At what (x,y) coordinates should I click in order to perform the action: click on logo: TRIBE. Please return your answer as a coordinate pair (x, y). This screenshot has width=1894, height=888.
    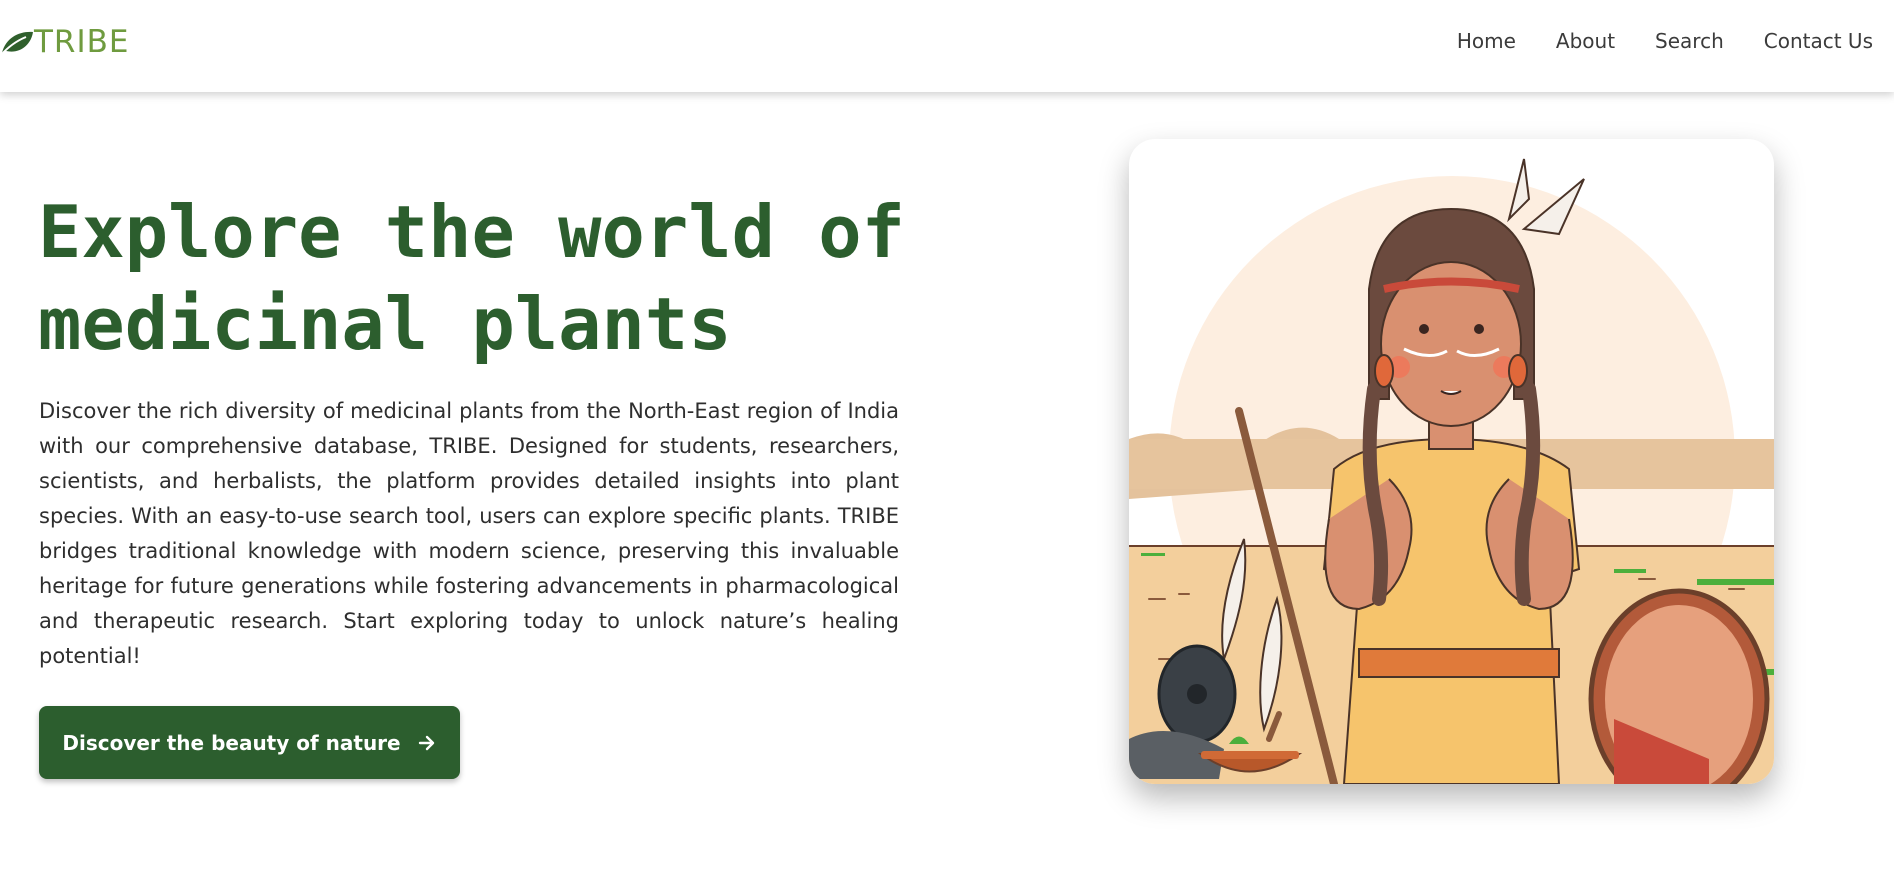
    Looking at the image, I should click on (64, 42).